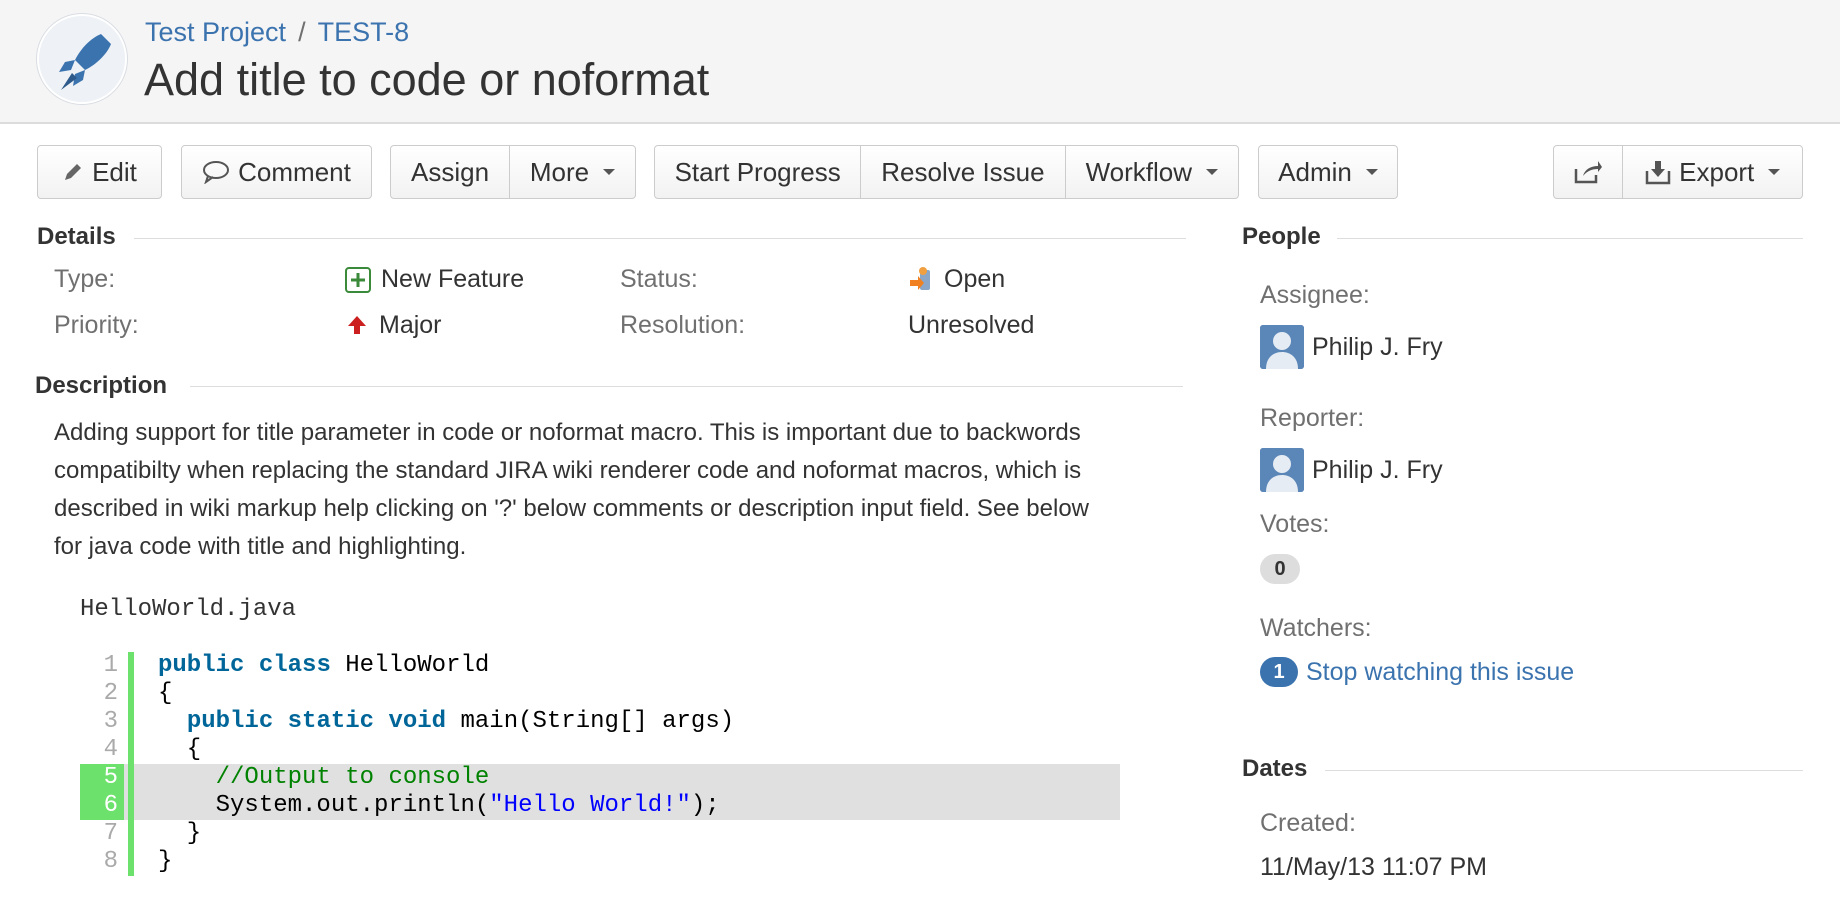  I want to click on comment-button-label: Comment, so click(294, 171).